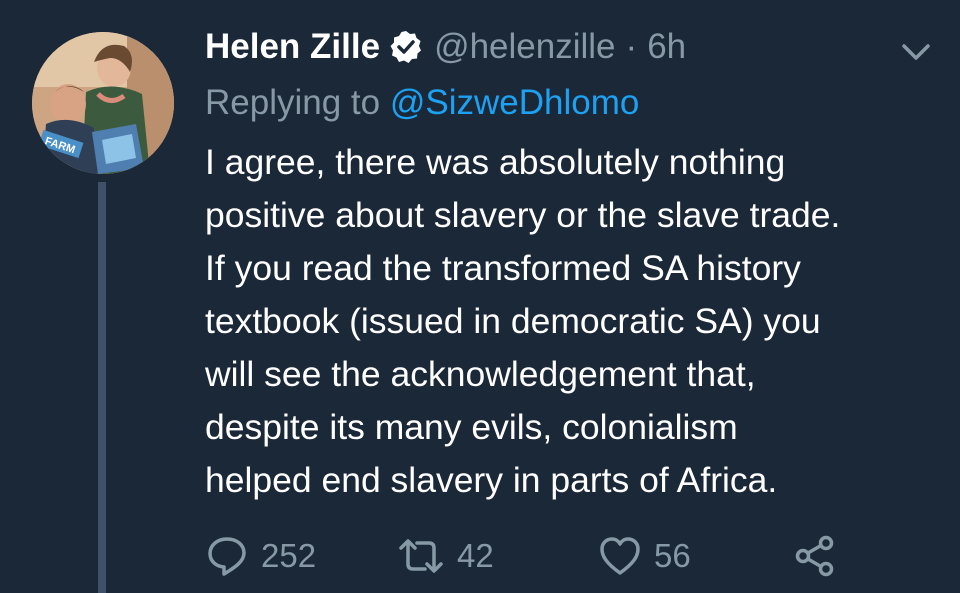 The height and width of the screenshot is (593, 960). I want to click on heart-icon, so click(620, 556).